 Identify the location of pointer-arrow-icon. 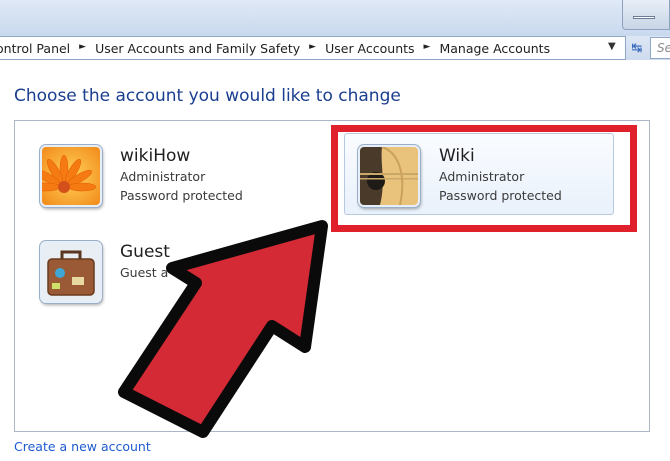
(223, 329).